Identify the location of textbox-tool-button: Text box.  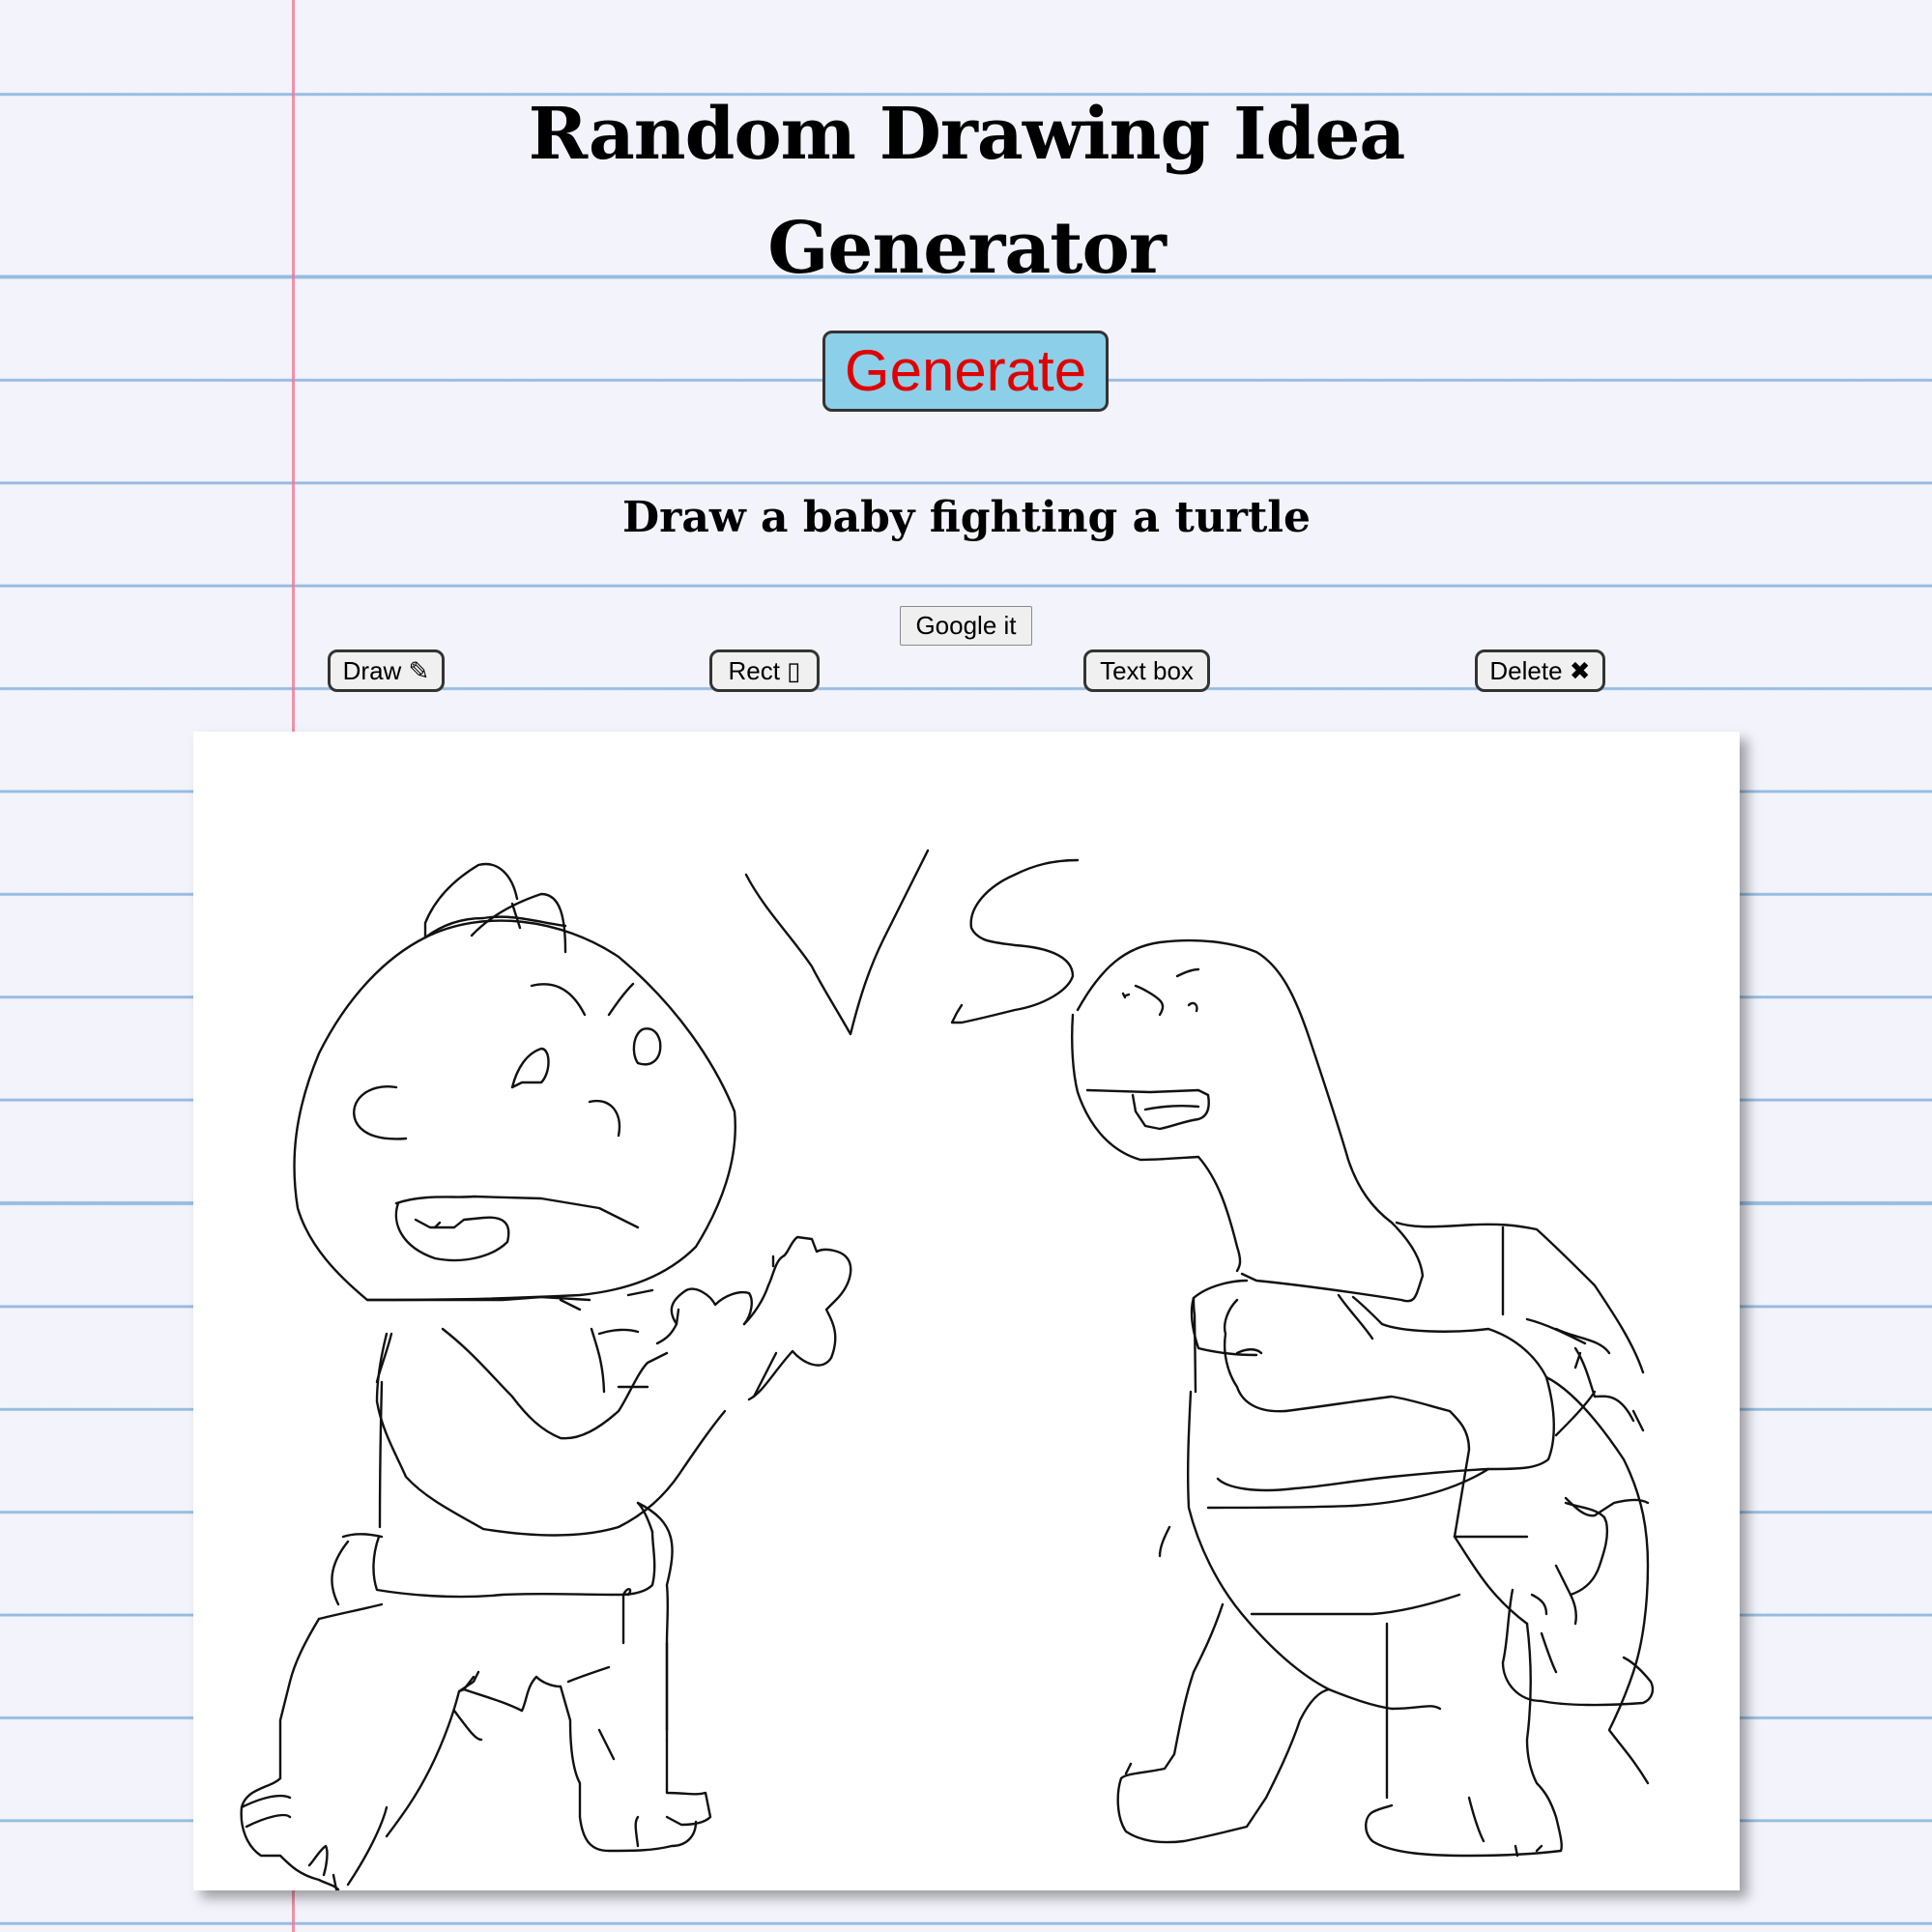
(1146, 670).